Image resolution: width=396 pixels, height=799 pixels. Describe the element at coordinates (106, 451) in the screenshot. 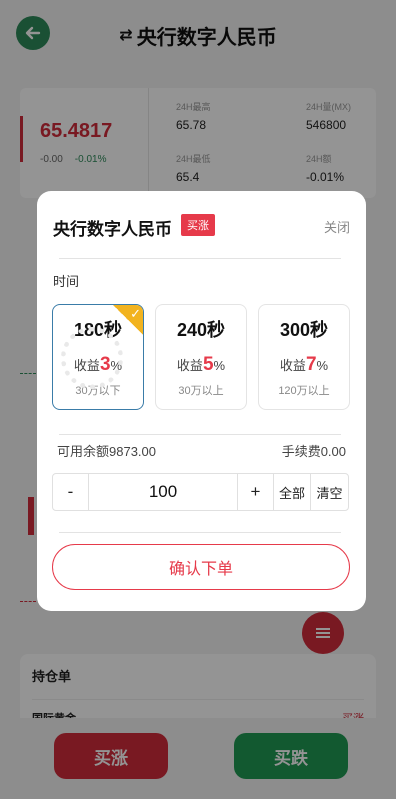

I see `available-balance: 可用余额9873.00` at that location.